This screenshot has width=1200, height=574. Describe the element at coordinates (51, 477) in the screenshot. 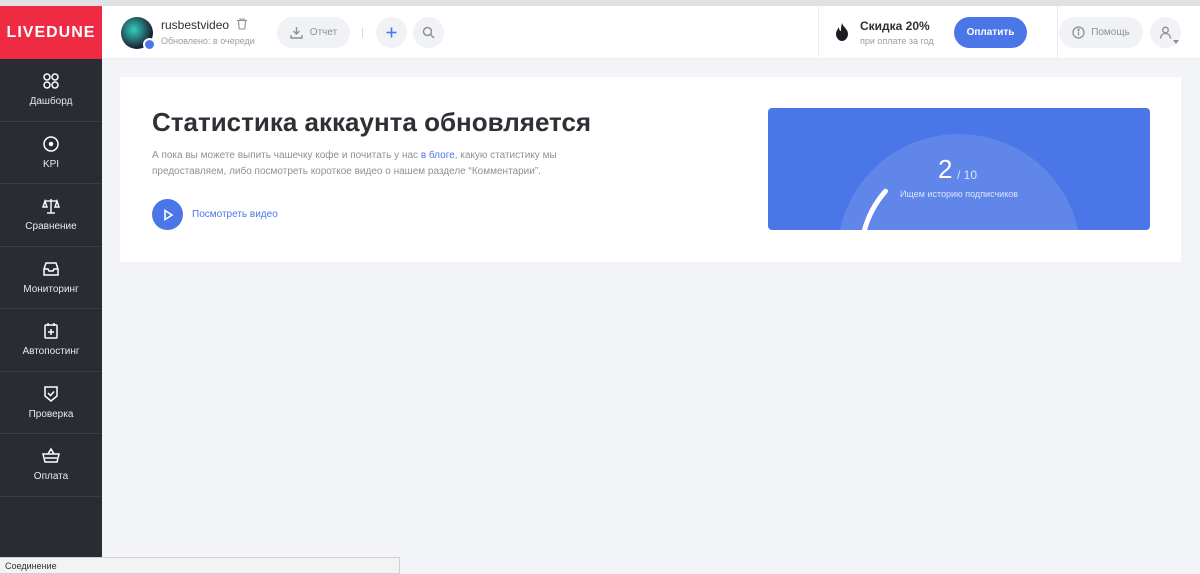

I see `sidebar-item-label: Оплата` at that location.